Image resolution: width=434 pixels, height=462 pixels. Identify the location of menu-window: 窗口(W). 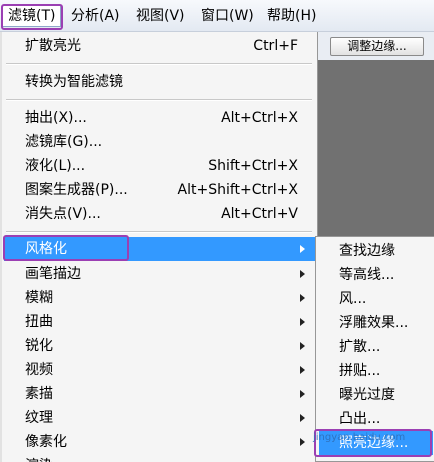
(227, 16).